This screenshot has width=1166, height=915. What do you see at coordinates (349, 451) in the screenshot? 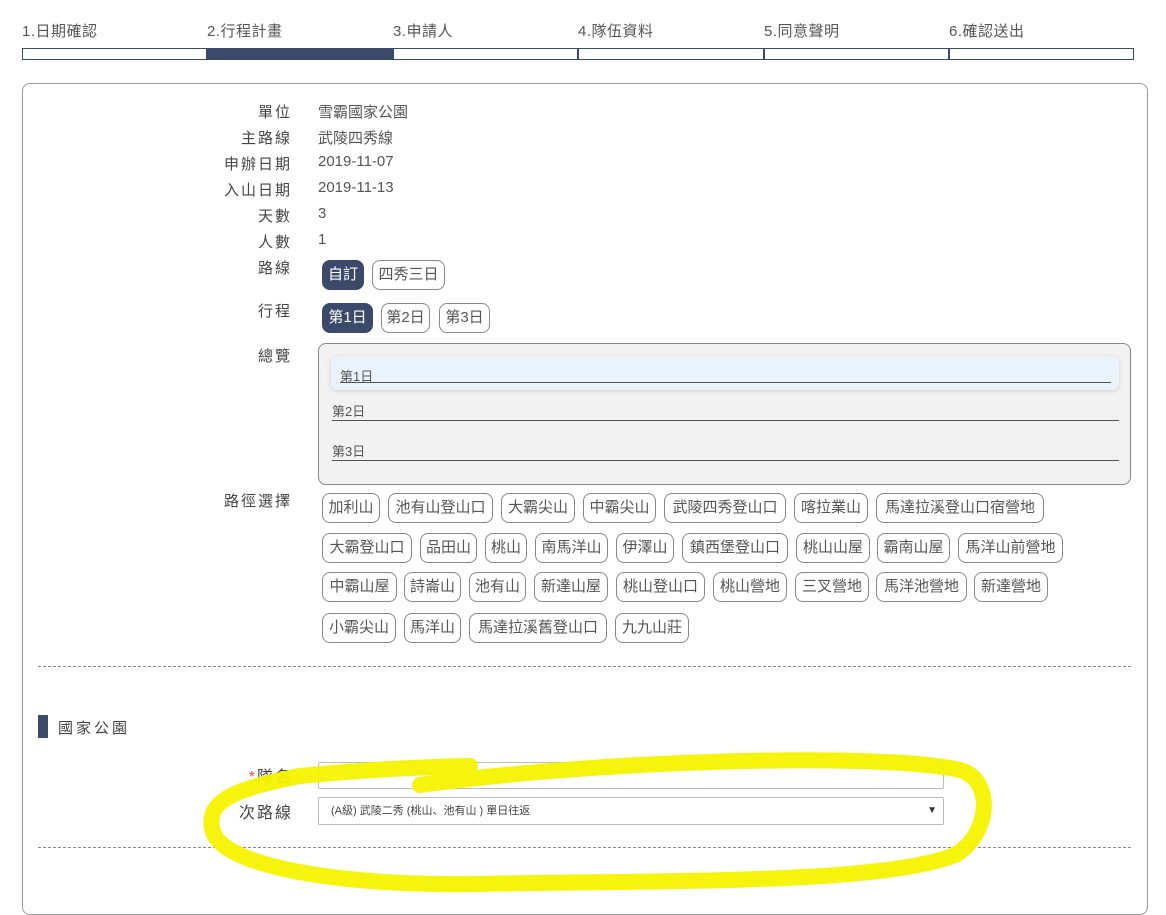
I see `overview-day-label: 第3日` at bounding box center [349, 451].